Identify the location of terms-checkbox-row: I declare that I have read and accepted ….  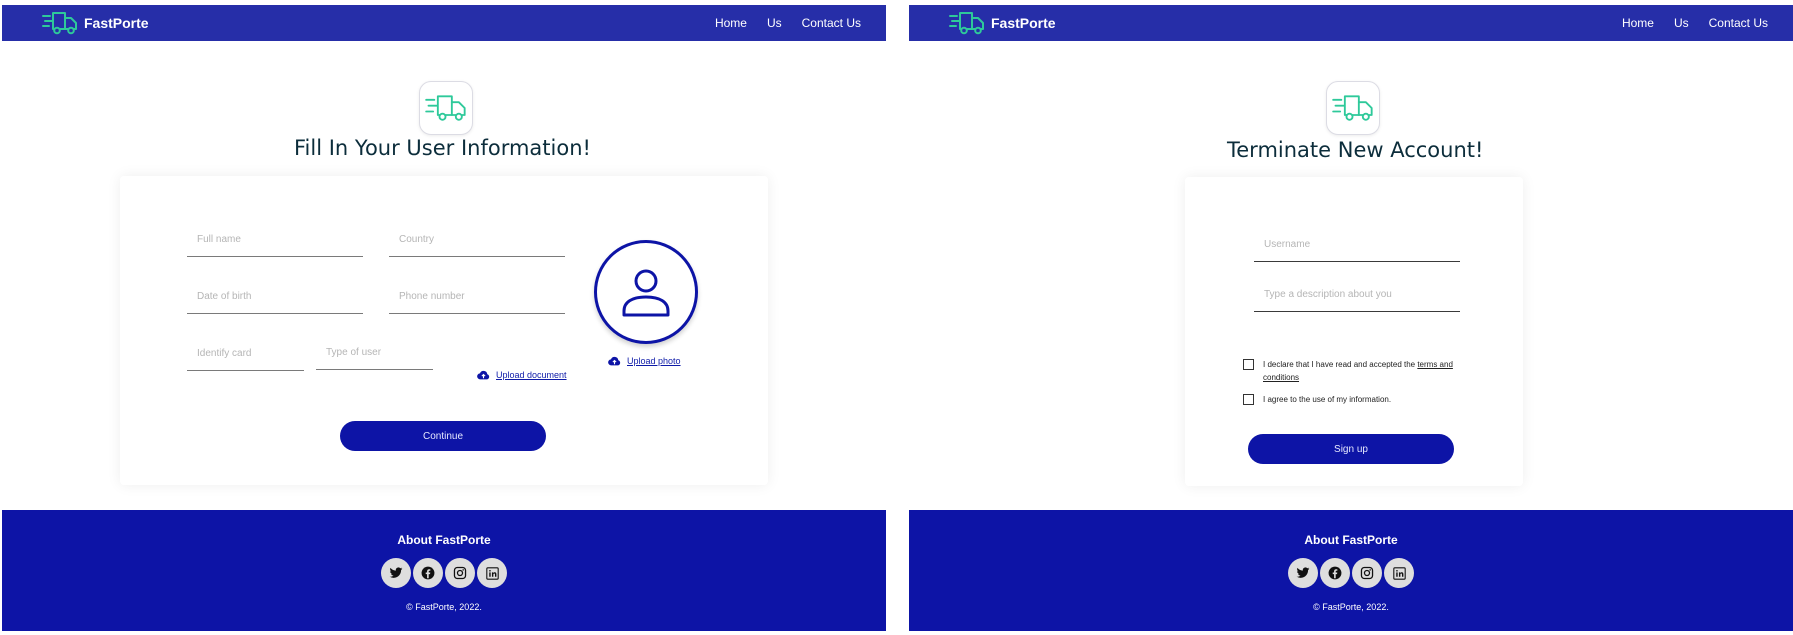
(1350, 371).